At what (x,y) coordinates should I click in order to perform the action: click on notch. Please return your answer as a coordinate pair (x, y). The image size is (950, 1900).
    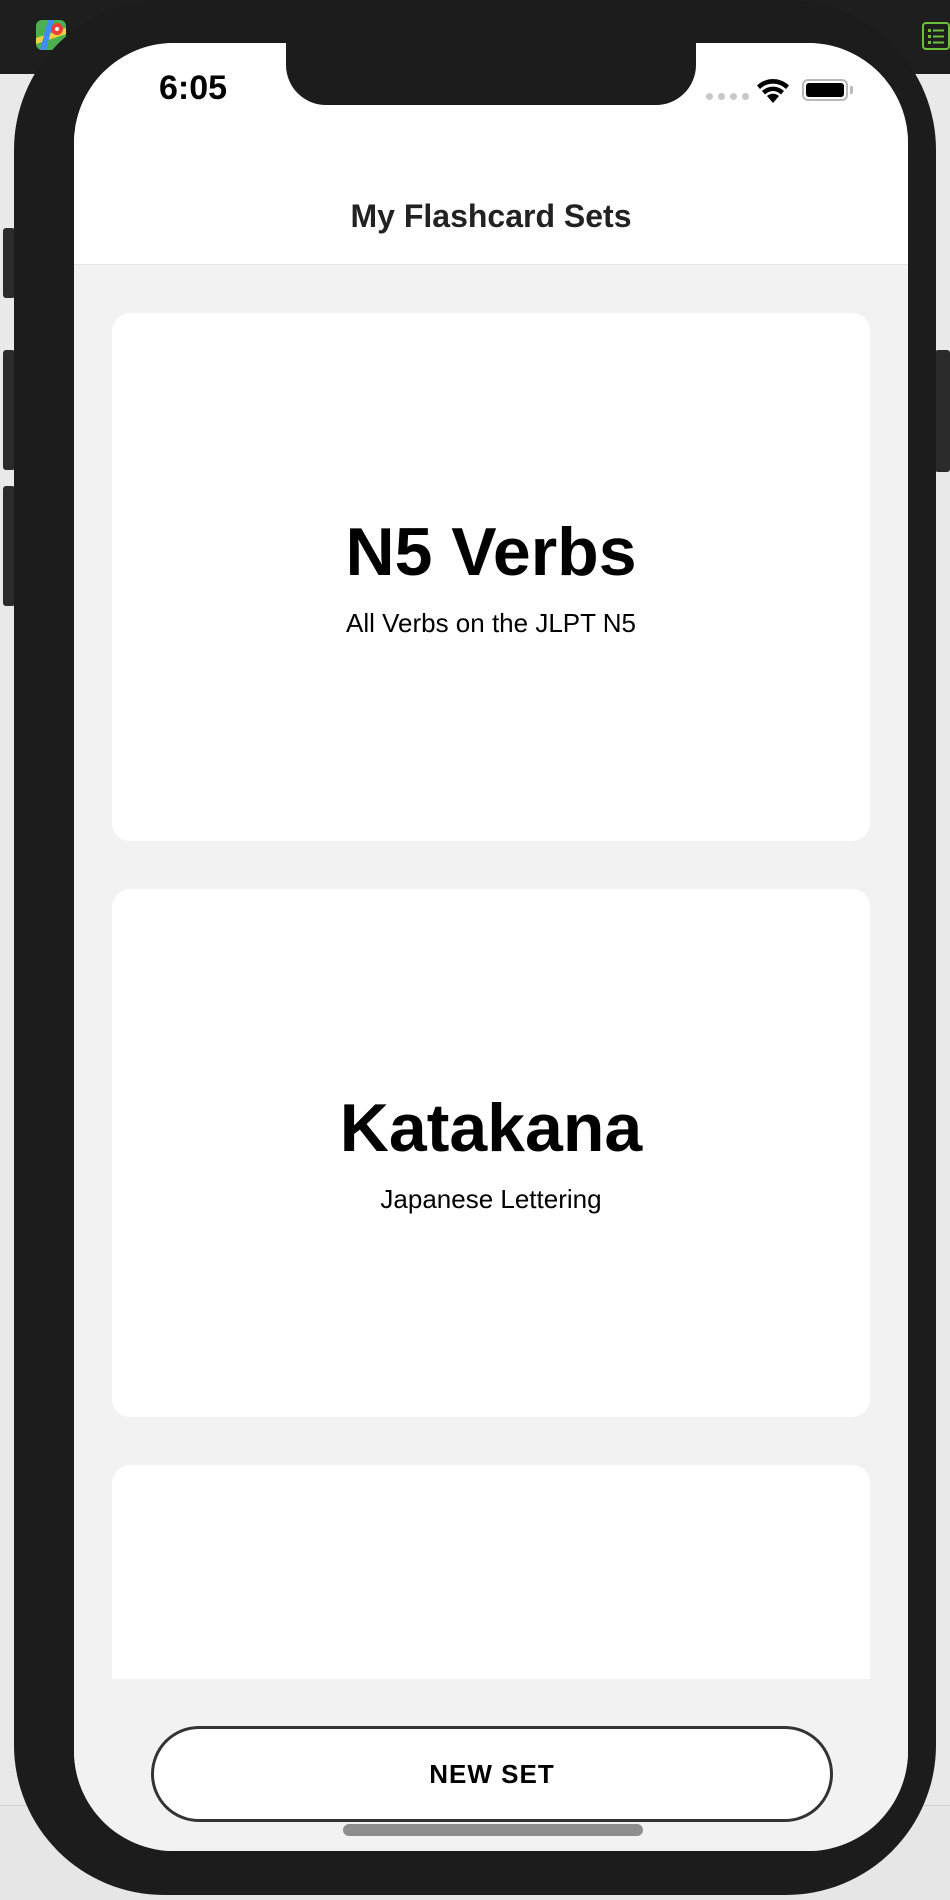
    Looking at the image, I should click on (491, 74).